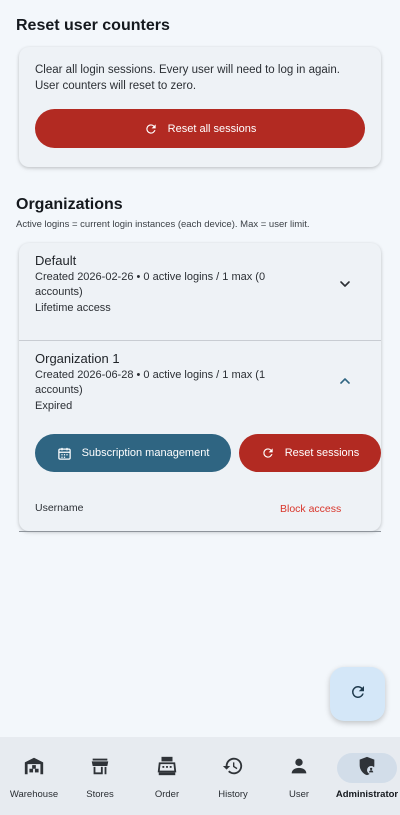 The height and width of the screenshot is (815, 400). I want to click on nav-label: Stores, so click(100, 794).